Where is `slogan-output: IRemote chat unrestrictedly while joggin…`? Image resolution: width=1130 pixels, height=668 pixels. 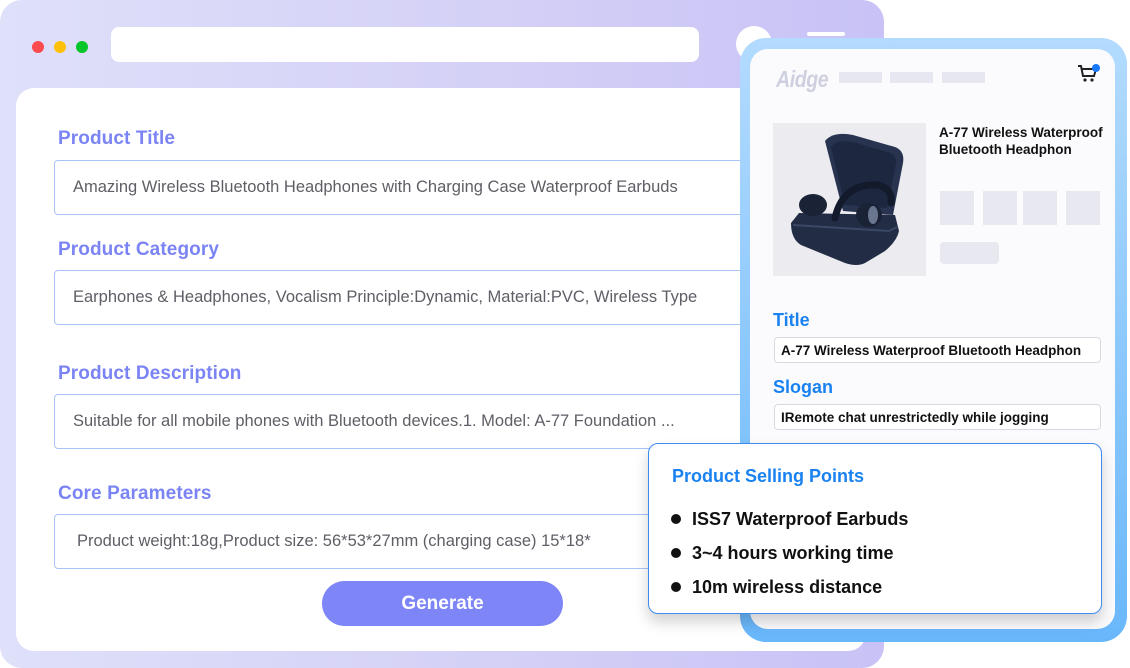
slogan-output: IRemote chat unrestrictedly while joggin… is located at coordinates (937, 417).